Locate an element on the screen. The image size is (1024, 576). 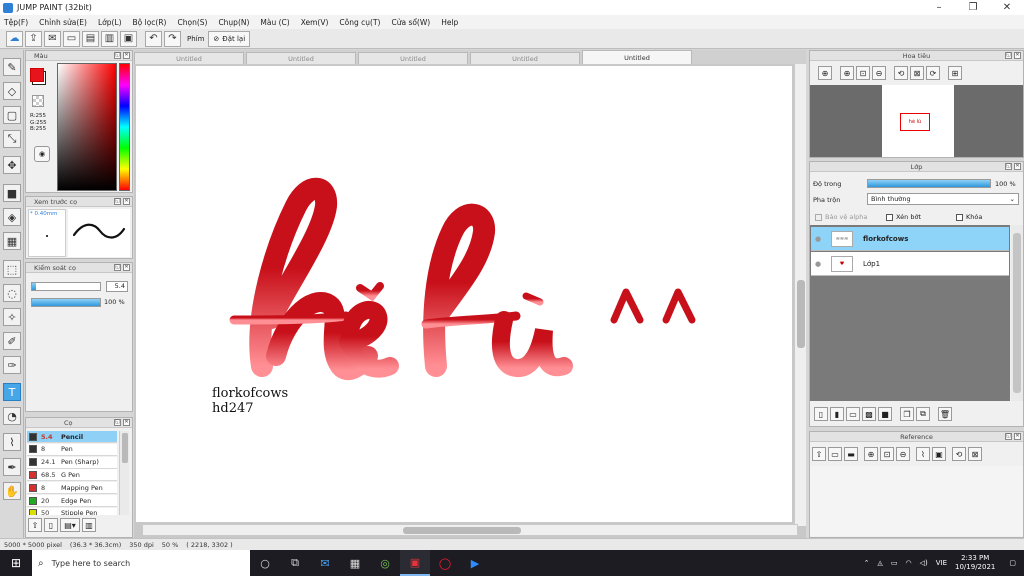
export-icon: ⇪ is located at coordinates (33, 38).